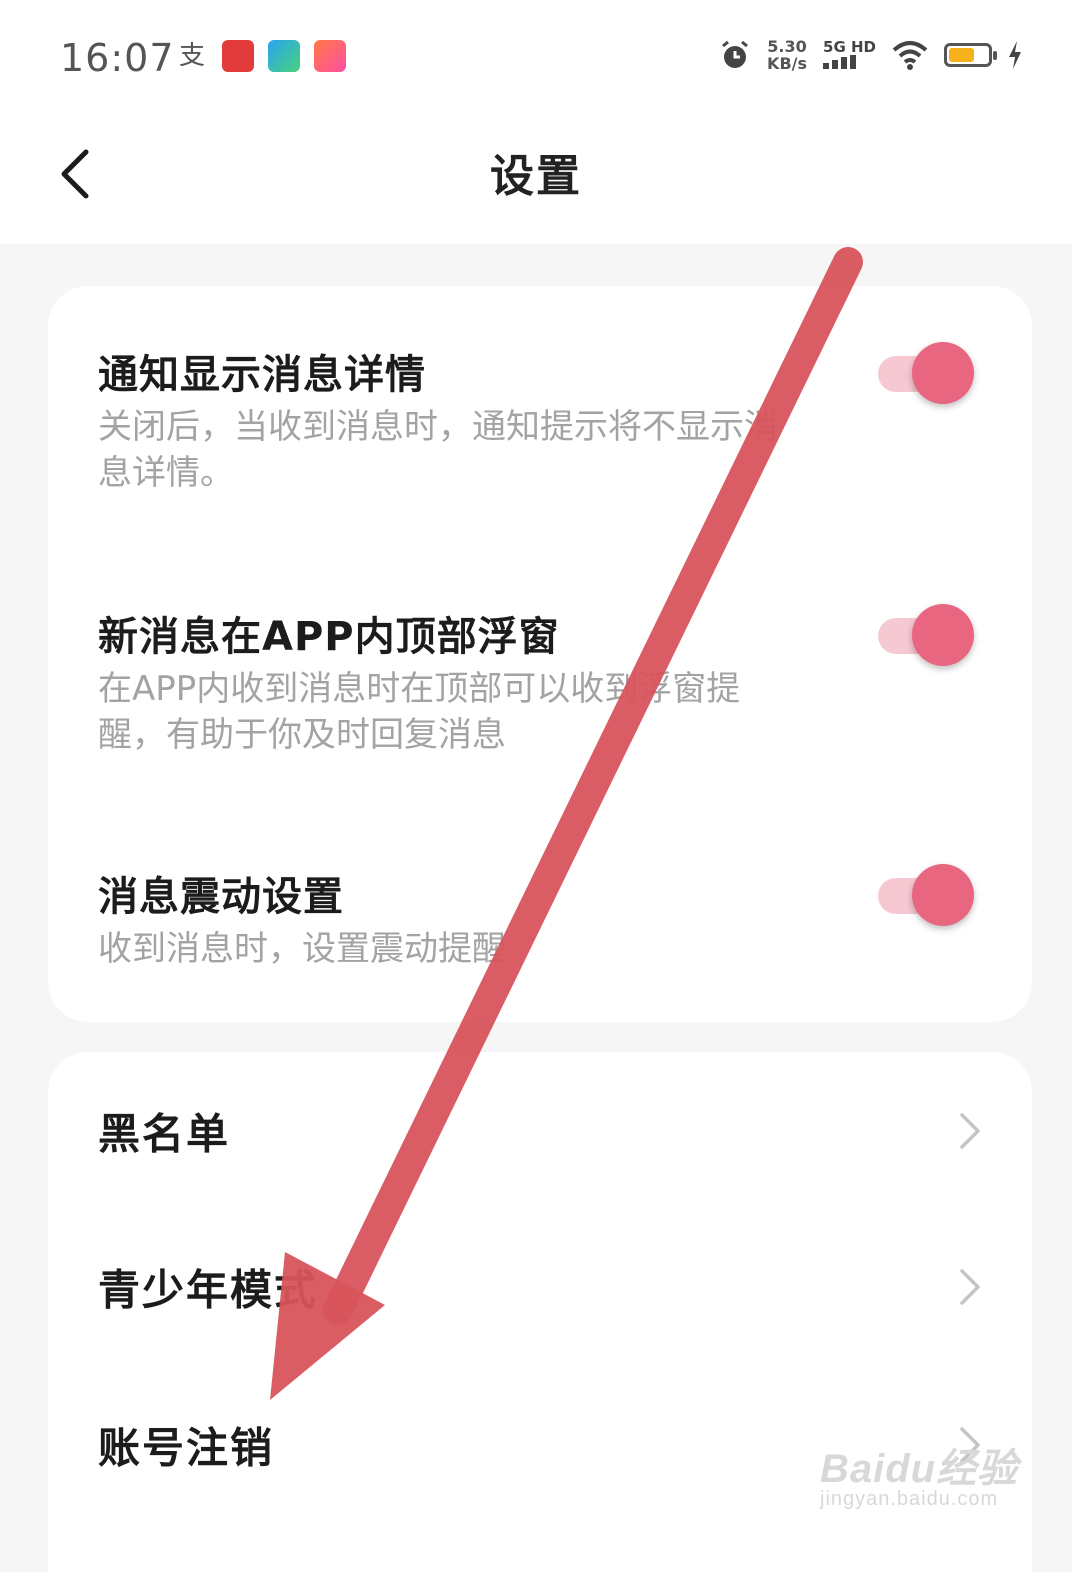 This screenshot has height=1572, width=1072. I want to click on watermark: Baidu经验 jingyan.baidu.com, so click(919, 1473).